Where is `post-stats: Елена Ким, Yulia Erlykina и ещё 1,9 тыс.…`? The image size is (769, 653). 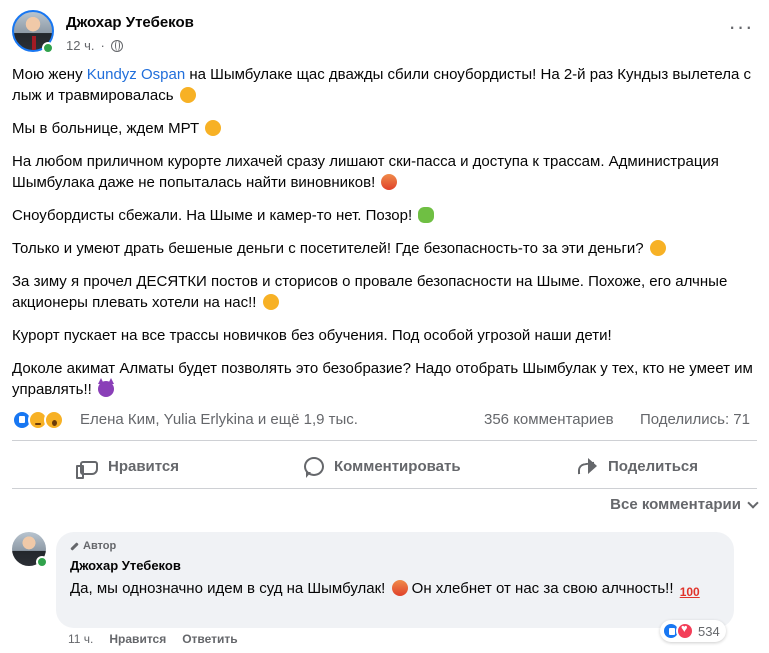 post-stats: Елена Ким, Yulia Erlykina и ещё 1,9 тыс.… is located at coordinates (388, 420).